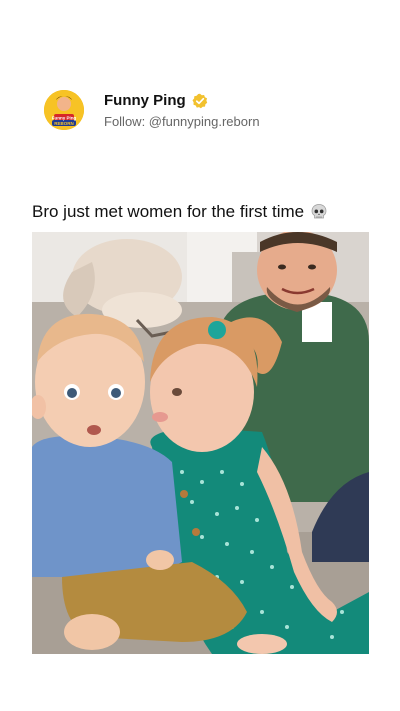  Describe the element at coordinates (64, 118) in the screenshot. I see `svg-text: Funny Ping` at that location.